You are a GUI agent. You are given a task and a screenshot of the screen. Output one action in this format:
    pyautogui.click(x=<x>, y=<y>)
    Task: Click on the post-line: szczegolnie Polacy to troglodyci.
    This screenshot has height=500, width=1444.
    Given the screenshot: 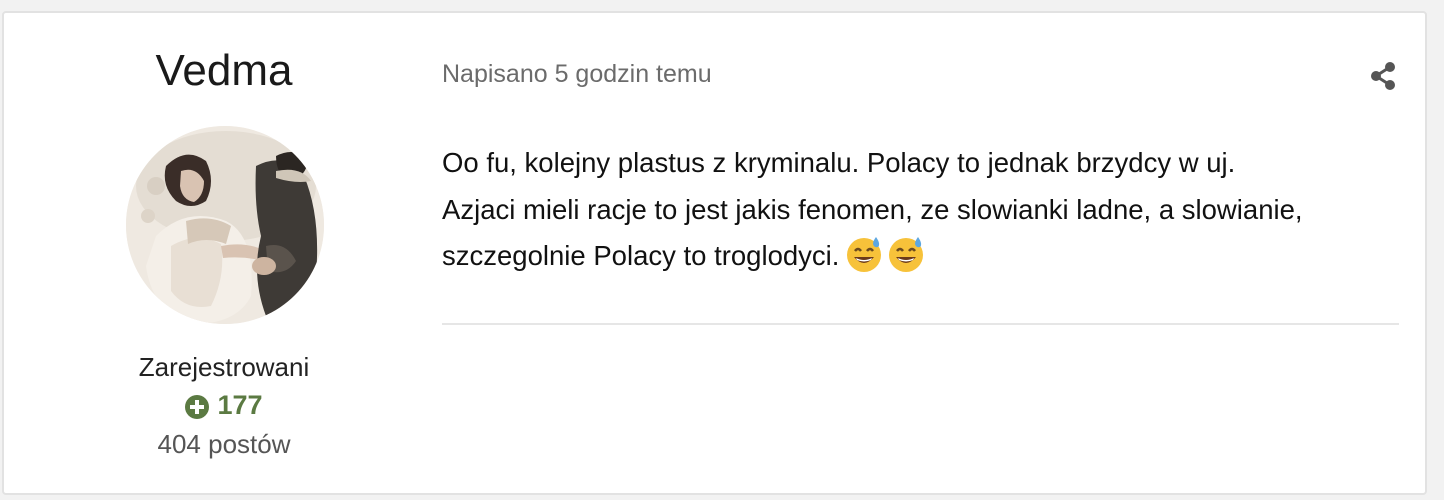 What is the action you would take?
    pyautogui.click(x=922, y=256)
    